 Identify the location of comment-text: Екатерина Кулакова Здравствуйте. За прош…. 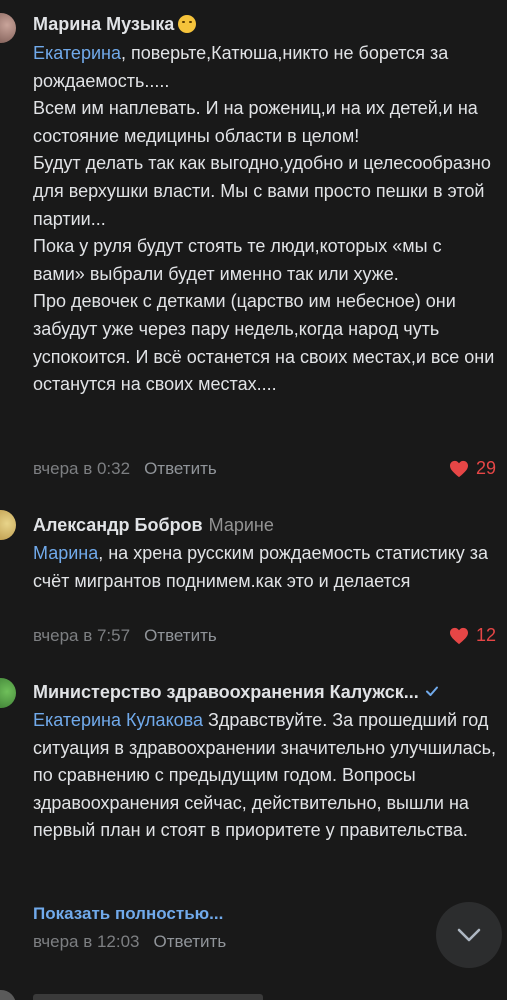
(264, 775).